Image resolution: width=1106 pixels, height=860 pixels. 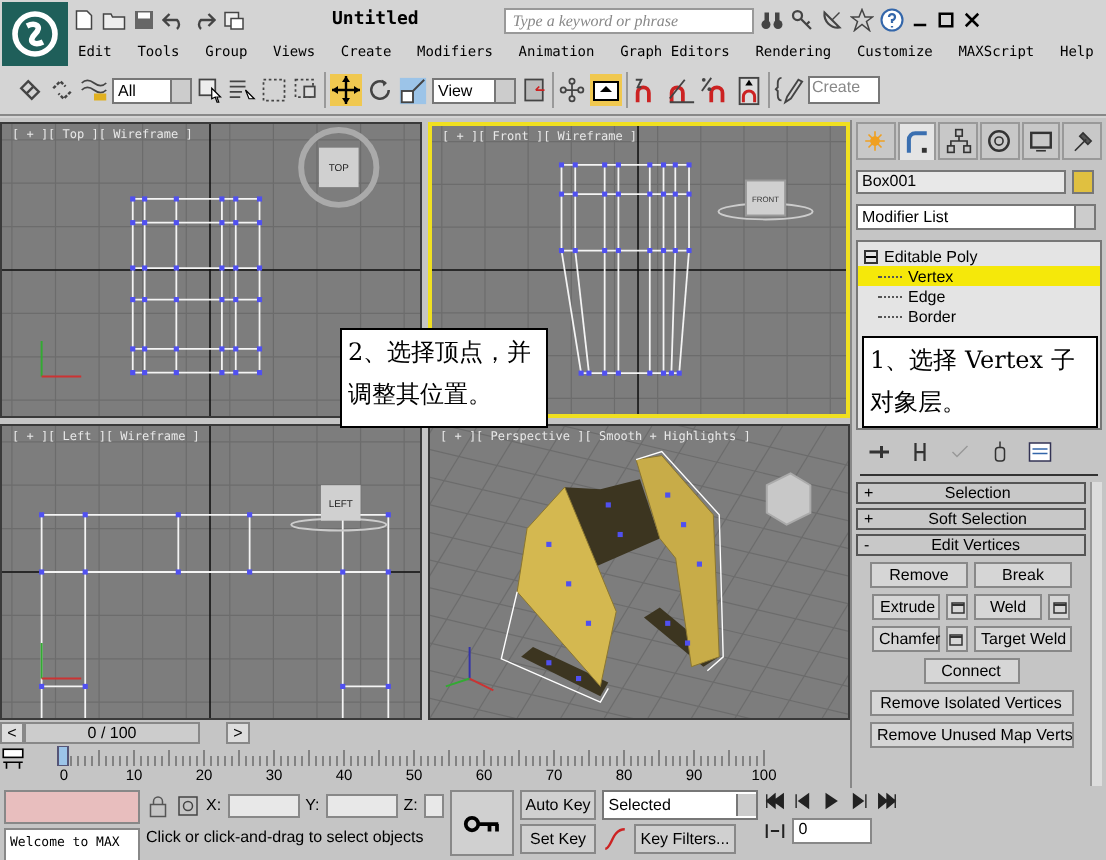 I want to click on object-color-swatch, so click(x=1083, y=182).